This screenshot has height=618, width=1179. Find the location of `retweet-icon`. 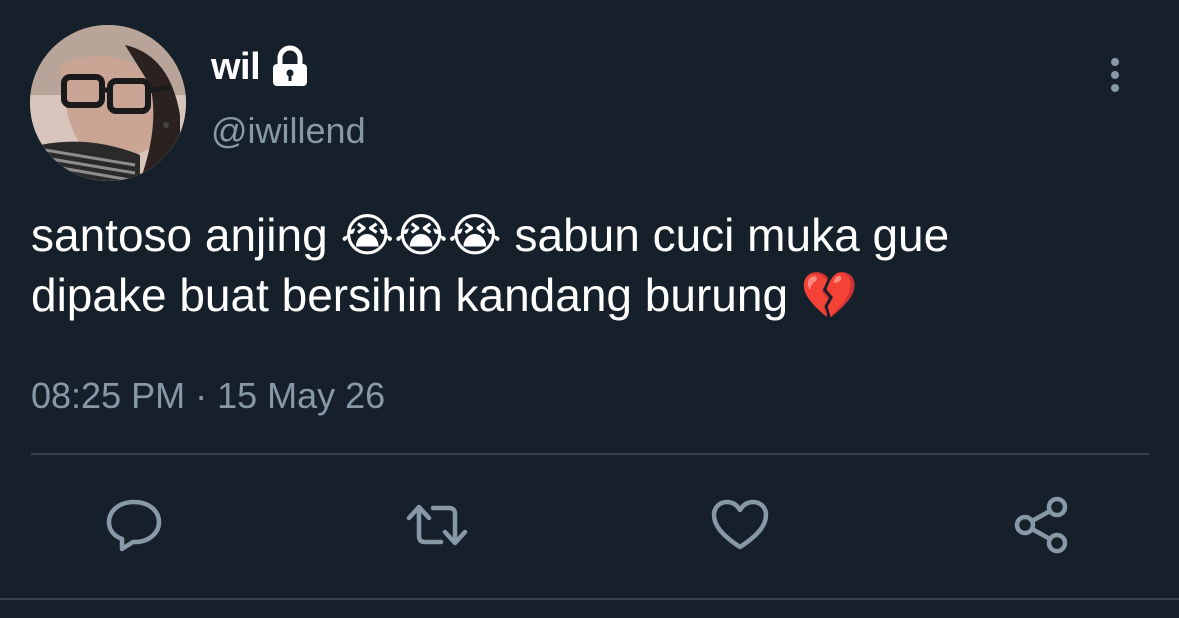

retweet-icon is located at coordinates (437, 527).